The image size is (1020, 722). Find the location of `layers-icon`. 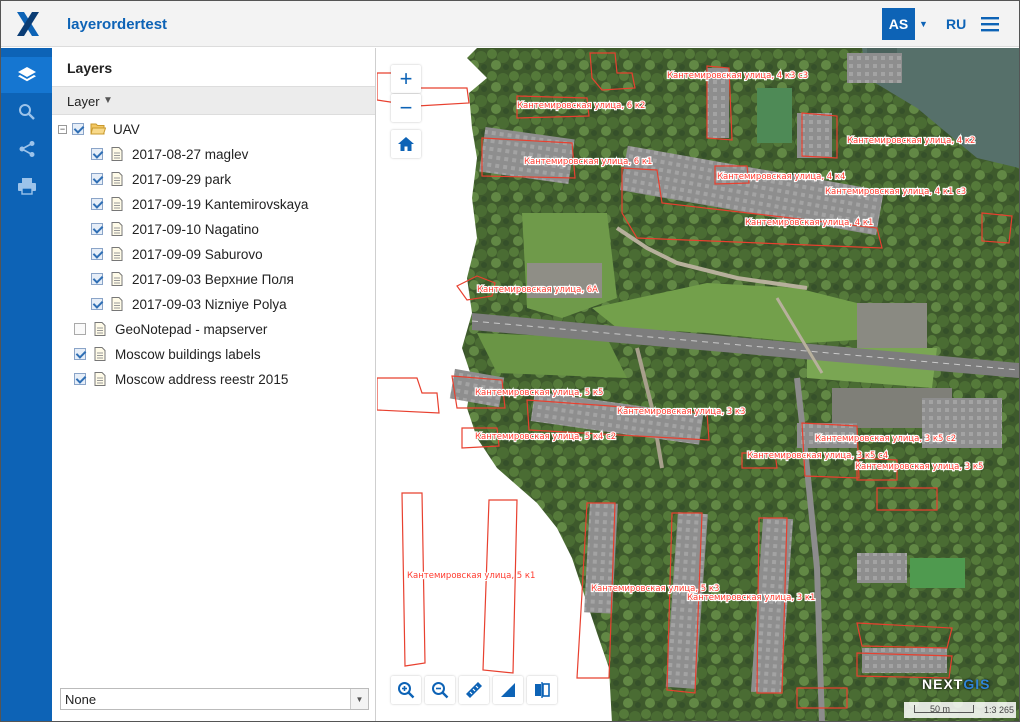

layers-icon is located at coordinates (26, 74).